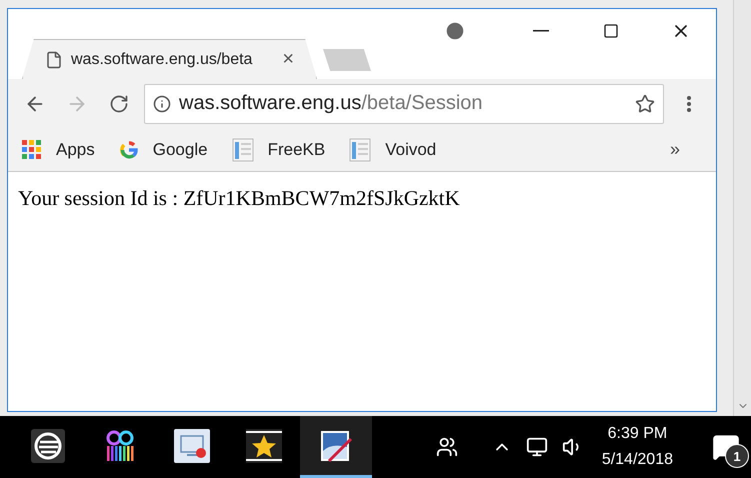 The width and height of the screenshot is (751, 478). What do you see at coordinates (119, 104) in the screenshot?
I see `reload-icon` at bounding box center [119, 104].